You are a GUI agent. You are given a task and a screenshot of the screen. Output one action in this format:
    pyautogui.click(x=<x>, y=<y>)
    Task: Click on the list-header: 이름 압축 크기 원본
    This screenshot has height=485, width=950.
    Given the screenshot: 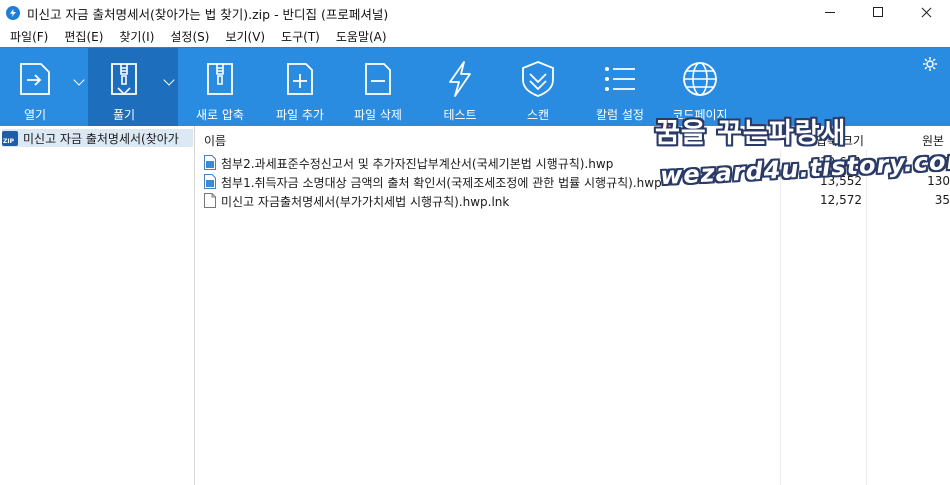 What is the action you would take?
    pyautogui.click(x=573, y=138)
    